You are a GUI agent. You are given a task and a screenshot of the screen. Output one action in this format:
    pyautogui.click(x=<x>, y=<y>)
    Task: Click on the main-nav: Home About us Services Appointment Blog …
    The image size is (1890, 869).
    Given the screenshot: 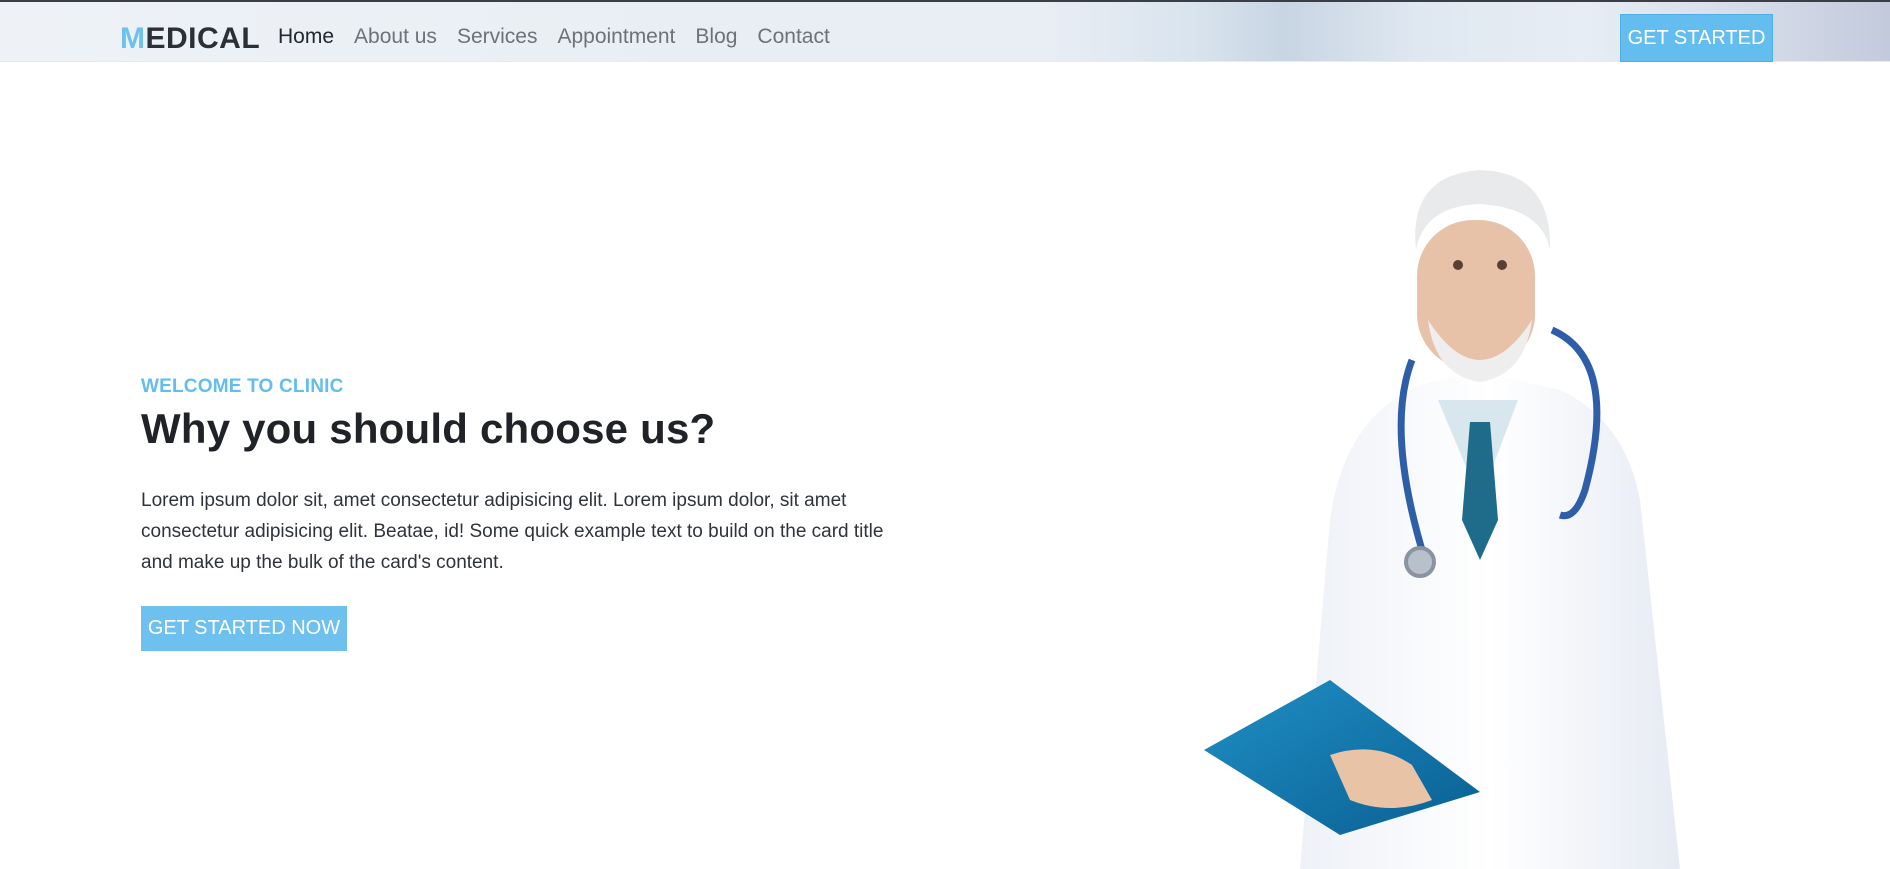 What is the action you would take?
    pyautogui.click(x=554, y=36)
    